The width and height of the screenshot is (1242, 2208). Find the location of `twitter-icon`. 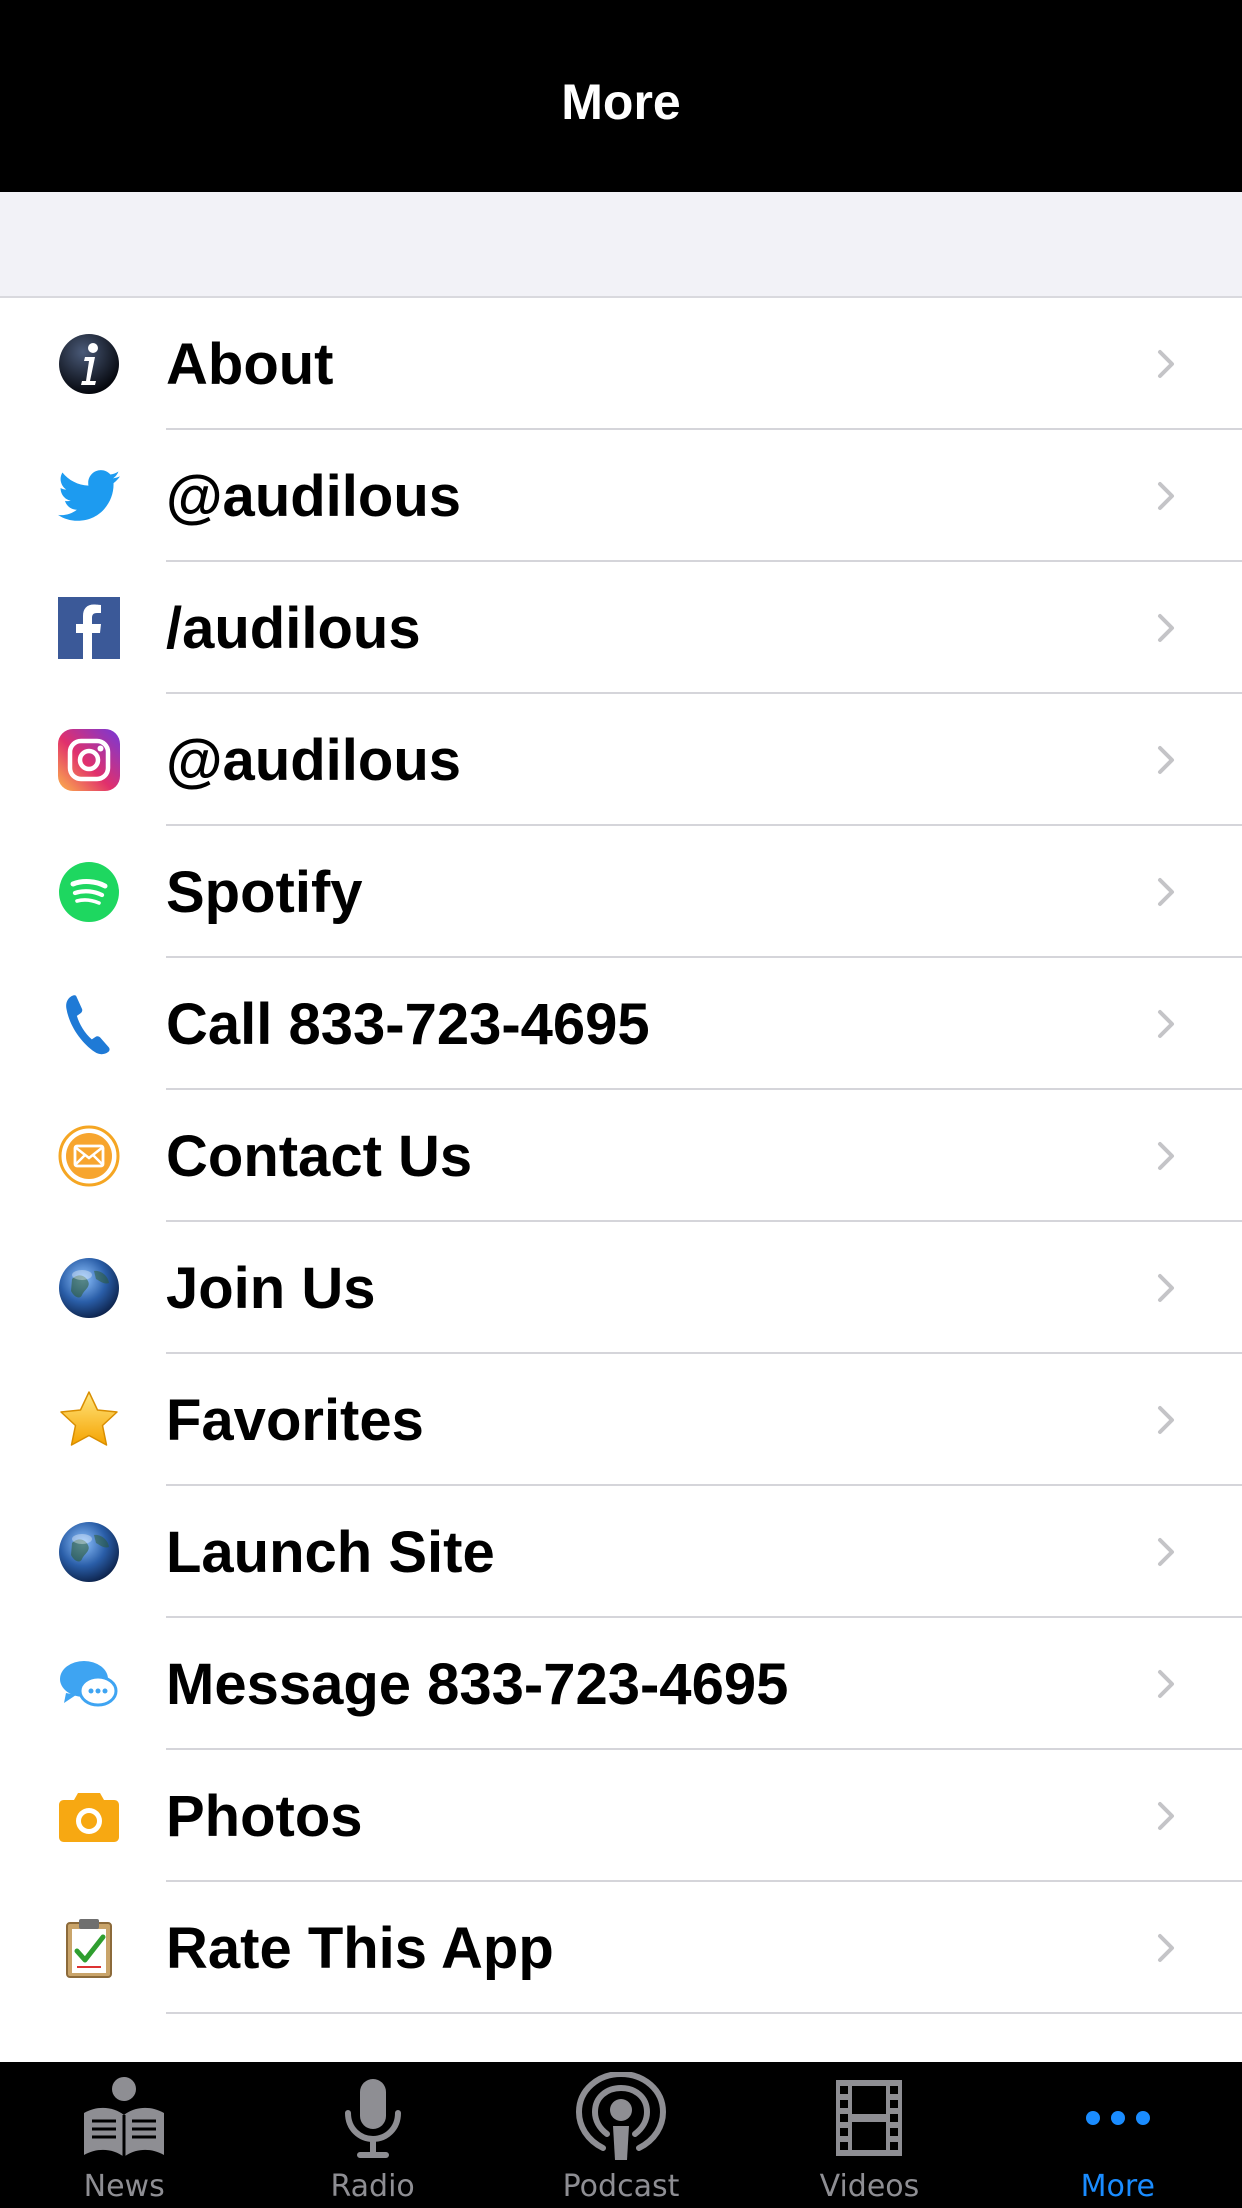

twitter-icon is located at coordinates (89, 496).